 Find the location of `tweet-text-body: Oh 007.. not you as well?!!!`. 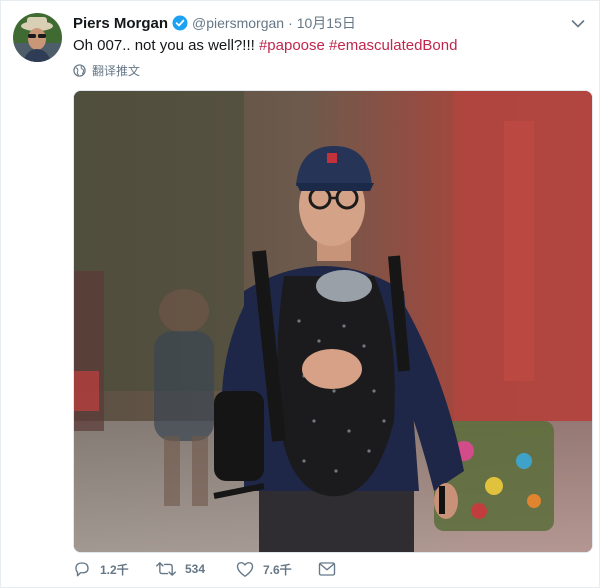

tweet-text-body: Oh 007.. not you as well?!!! is located at coordinates (166, 45).